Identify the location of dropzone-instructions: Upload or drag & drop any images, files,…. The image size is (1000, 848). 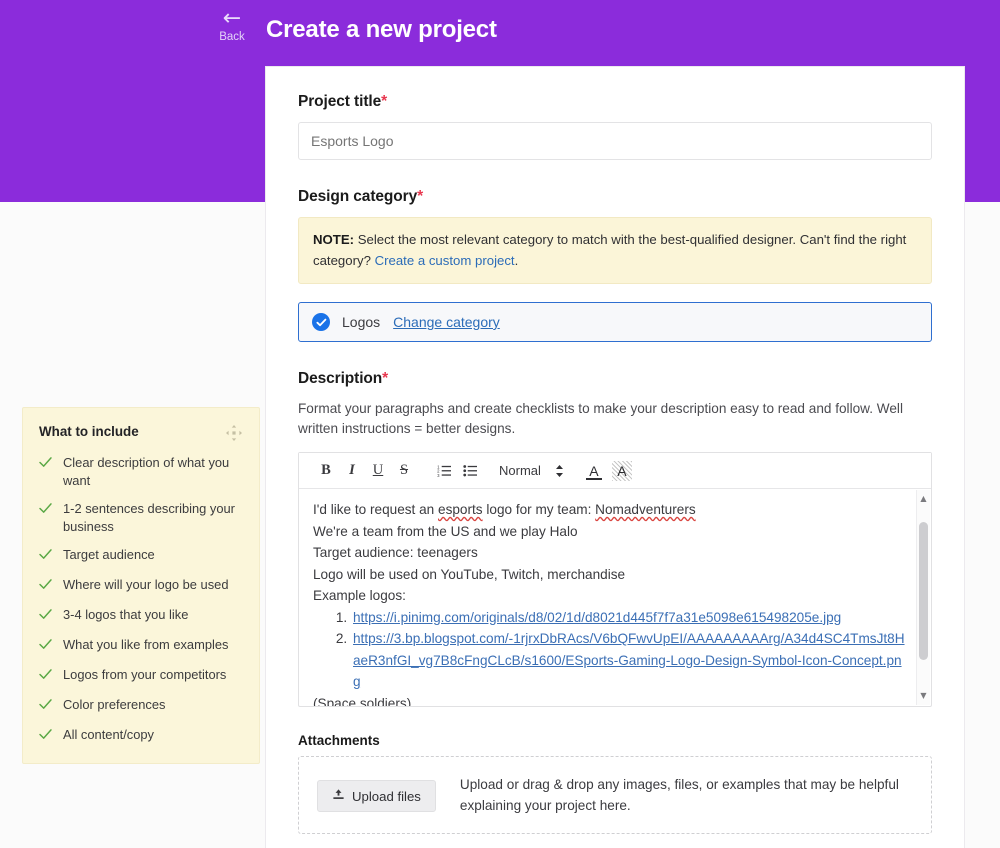
(679, 795).